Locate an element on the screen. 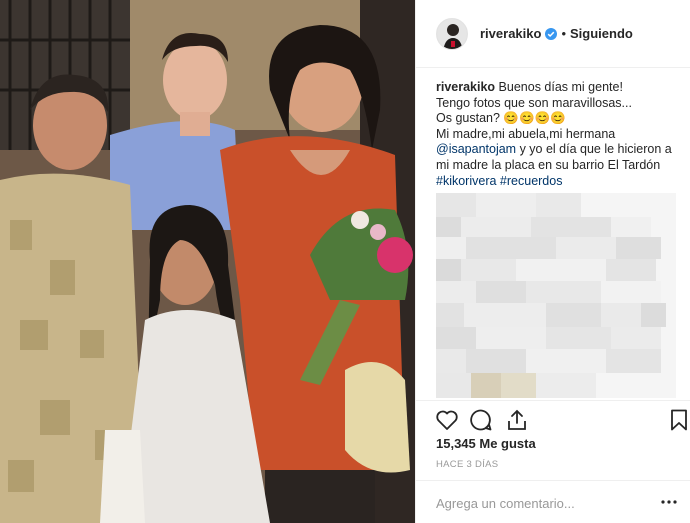 The width and height of the screenshot is (690, 523). share-icon is located at coordinates (517, 420).